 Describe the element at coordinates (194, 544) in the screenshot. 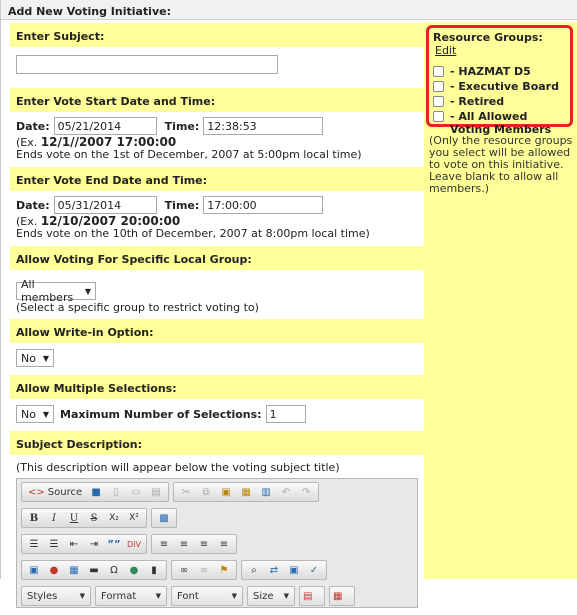

I see `align-group: ≡ ≡ ≡ ≡` at that location.